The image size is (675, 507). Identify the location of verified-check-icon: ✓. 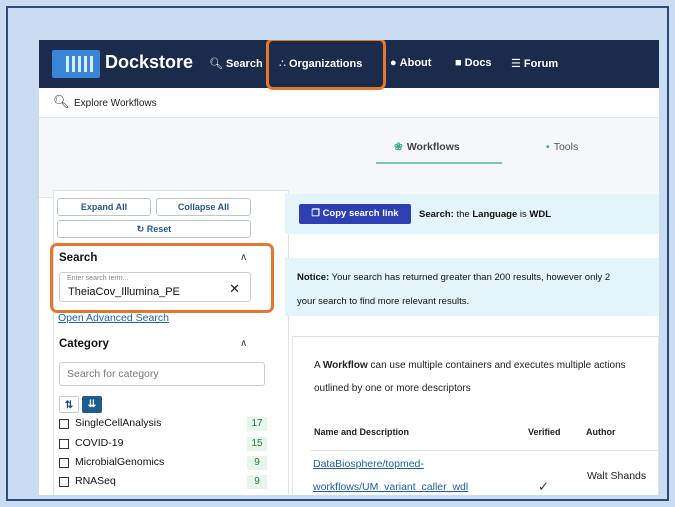
(543, 486).